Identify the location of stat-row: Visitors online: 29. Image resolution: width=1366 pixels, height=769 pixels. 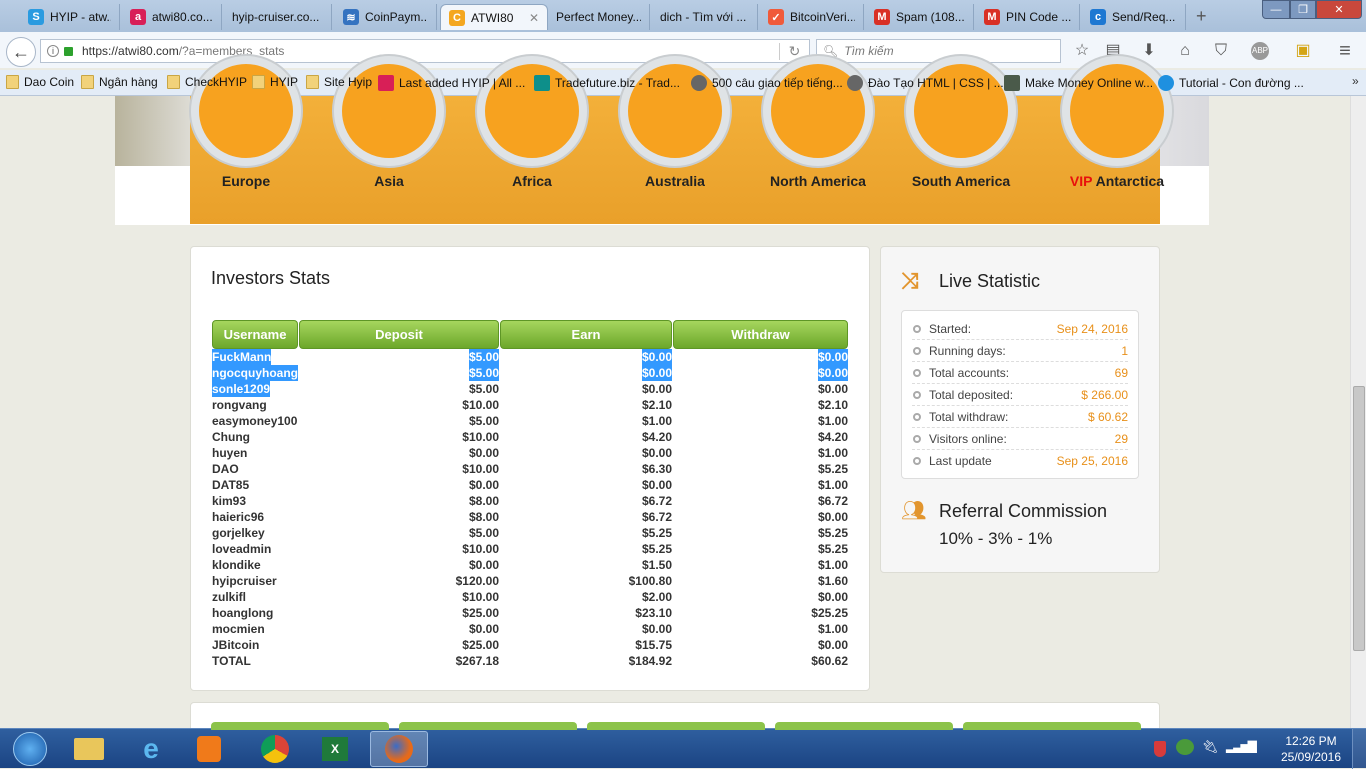
(1020, 439).